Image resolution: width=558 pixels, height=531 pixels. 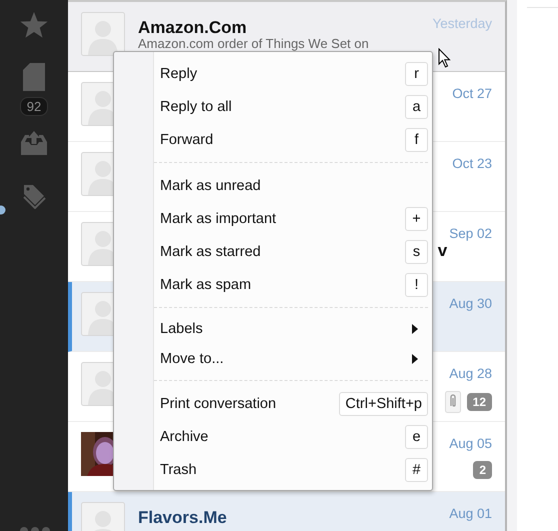 What do you see at coordinates (34, 106) in the screenshot?
I see `count-badge: 92` at bounding box center [34, 106].